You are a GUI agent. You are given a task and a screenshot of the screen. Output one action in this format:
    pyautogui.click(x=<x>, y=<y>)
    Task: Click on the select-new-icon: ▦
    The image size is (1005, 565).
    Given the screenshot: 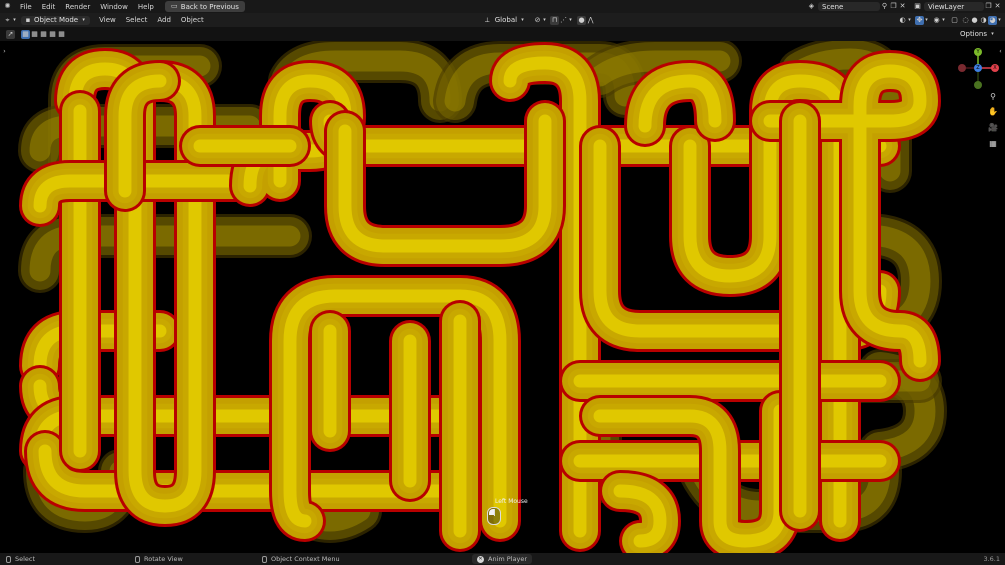 What is the action you would take?
    pyautogui.click(x=25, y=34)
    